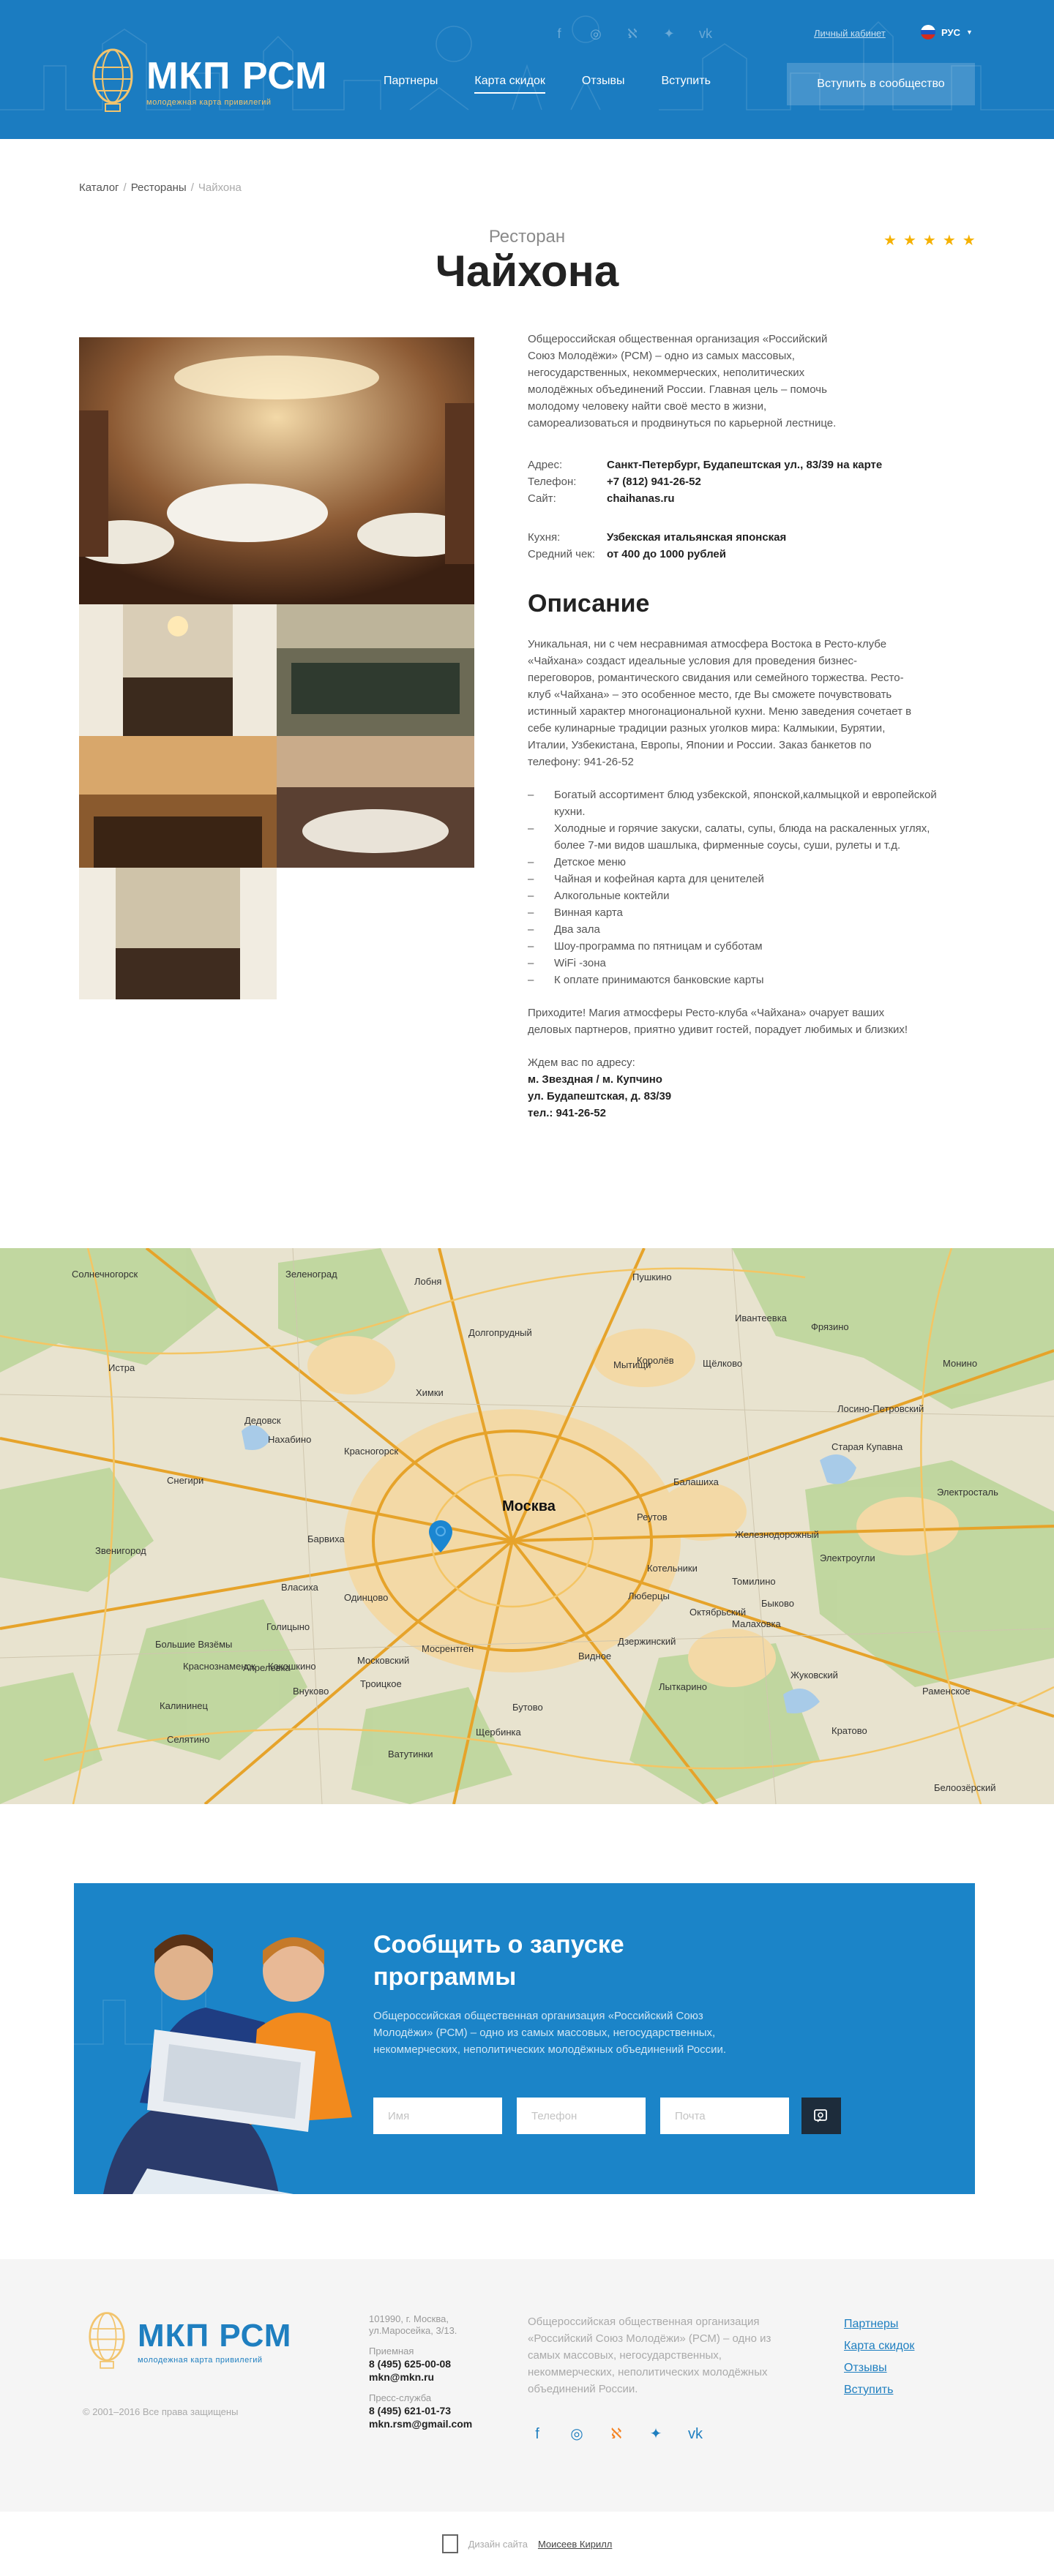  What do you see at coordinates (581, 1062) in the screenshot?
I see `address-lead: Ждем вас по адресу:` at bounding box center [581, 1062].